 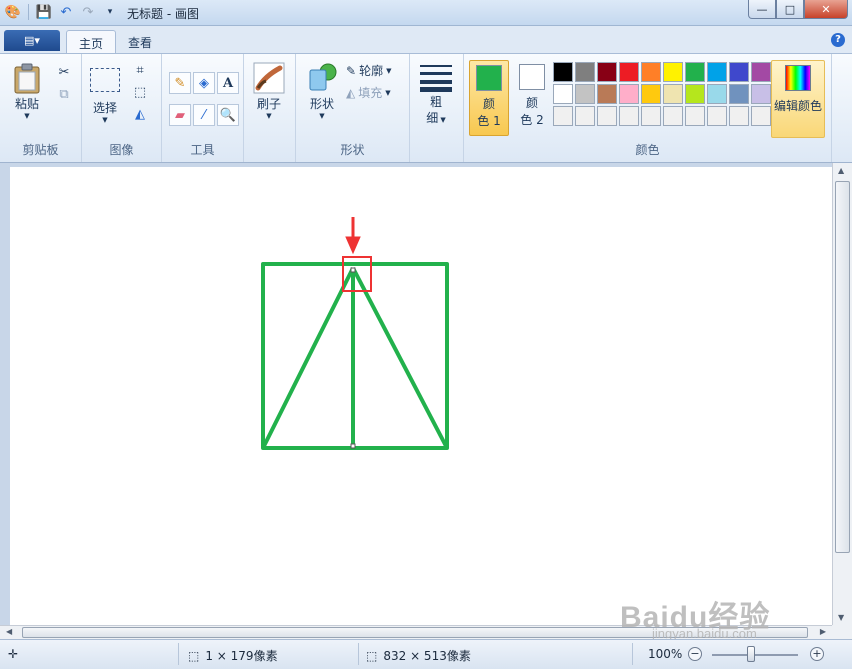 I want to click on status-divider, so click(x=358, y=654).